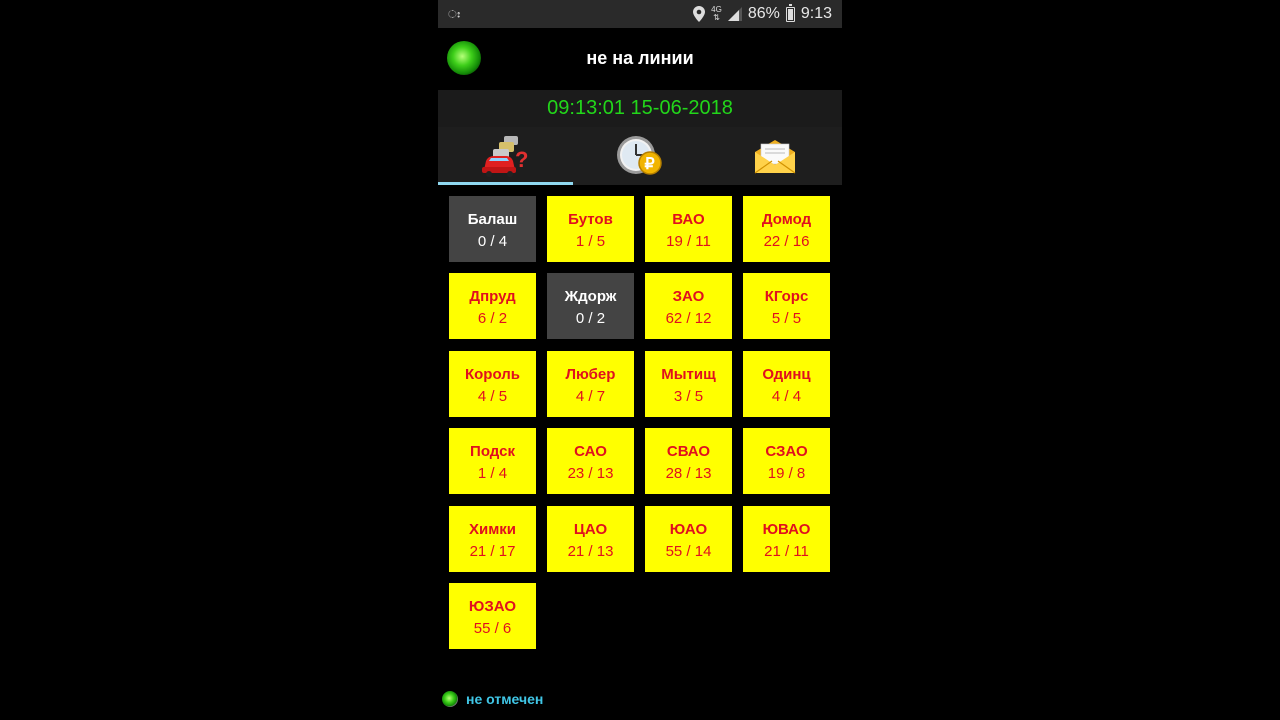 The height and width of the screenshot is (720, 1280). I want to click on zone-tile: ЮАО 55 / 14, so click(688, 539).